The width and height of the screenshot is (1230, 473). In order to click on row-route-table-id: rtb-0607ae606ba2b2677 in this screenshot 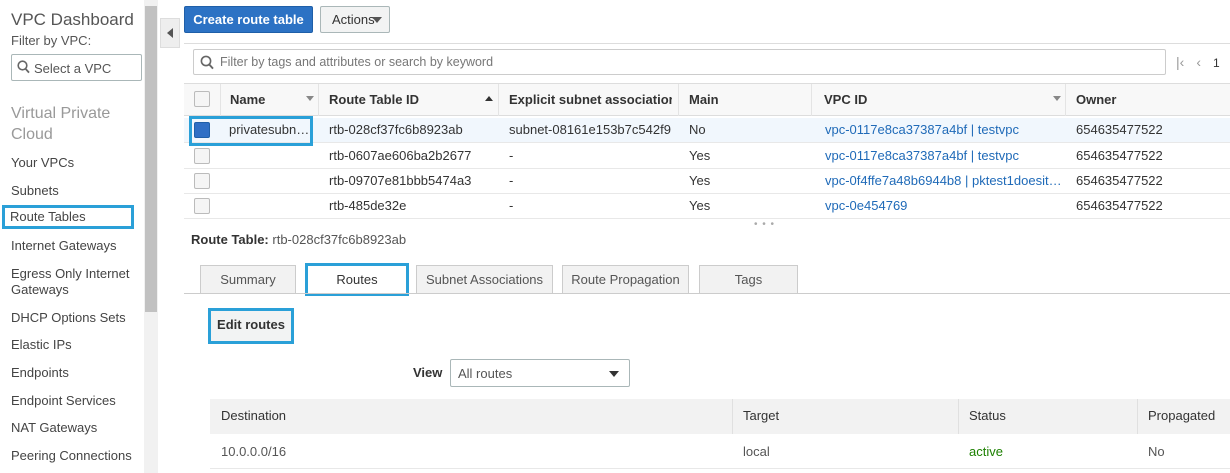, I will do `click(400, 155)`.